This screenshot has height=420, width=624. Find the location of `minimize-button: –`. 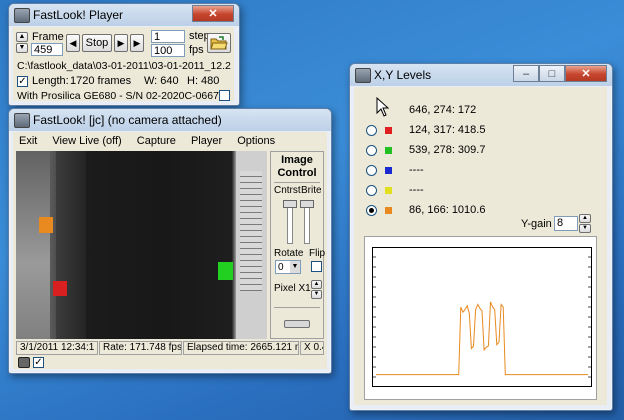

minimize-button: – is located at coordinates (526, 73).